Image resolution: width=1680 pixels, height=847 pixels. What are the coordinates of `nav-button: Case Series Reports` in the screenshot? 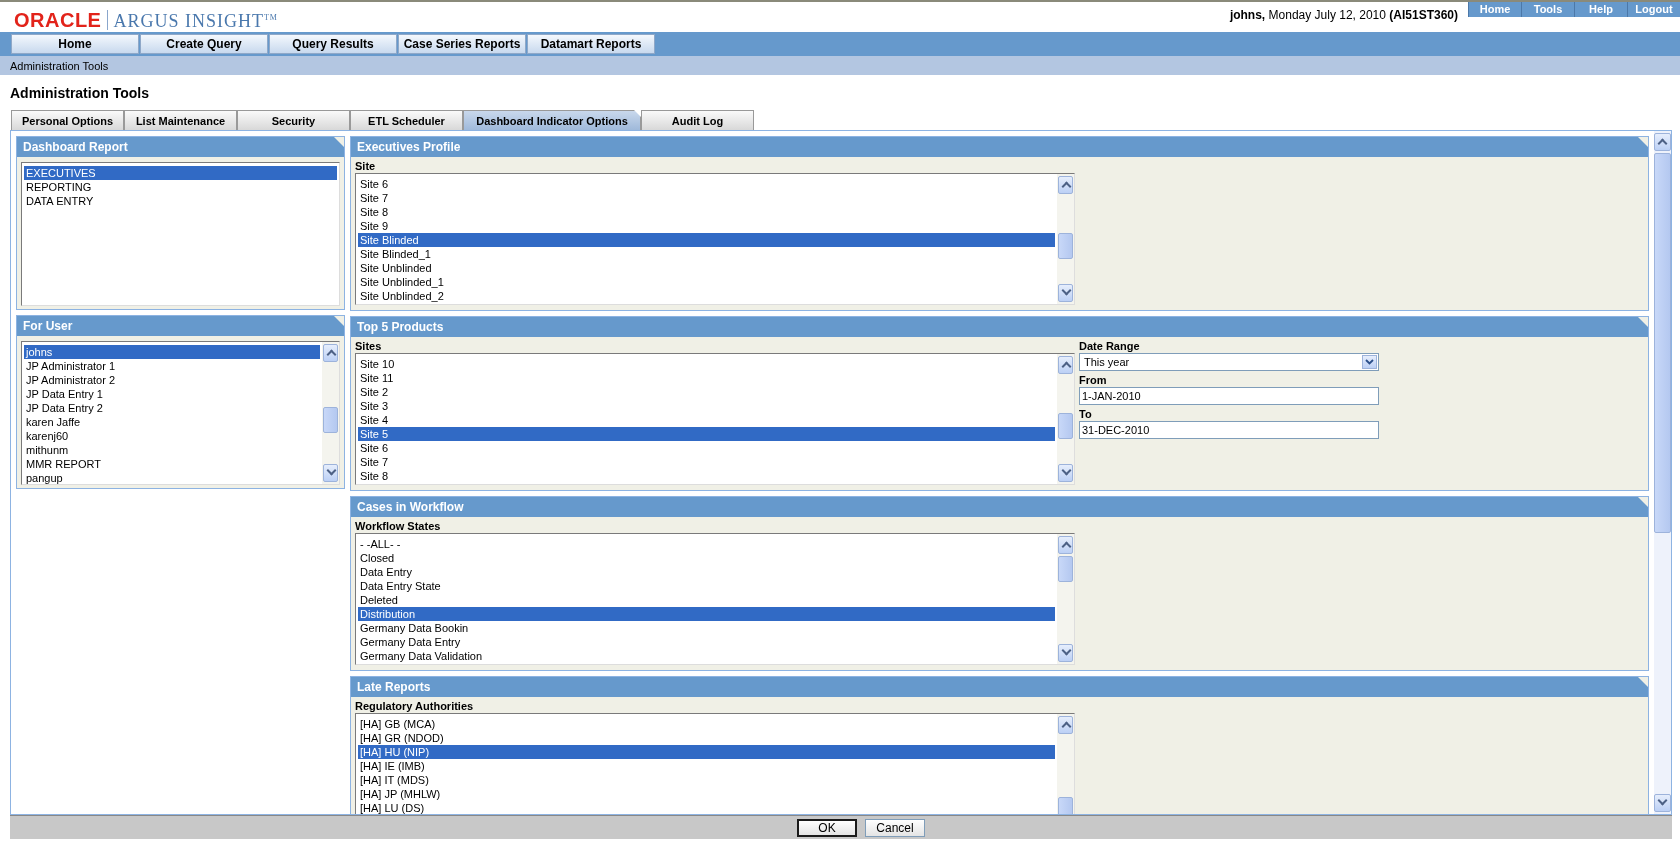 It's located at (462, 44).